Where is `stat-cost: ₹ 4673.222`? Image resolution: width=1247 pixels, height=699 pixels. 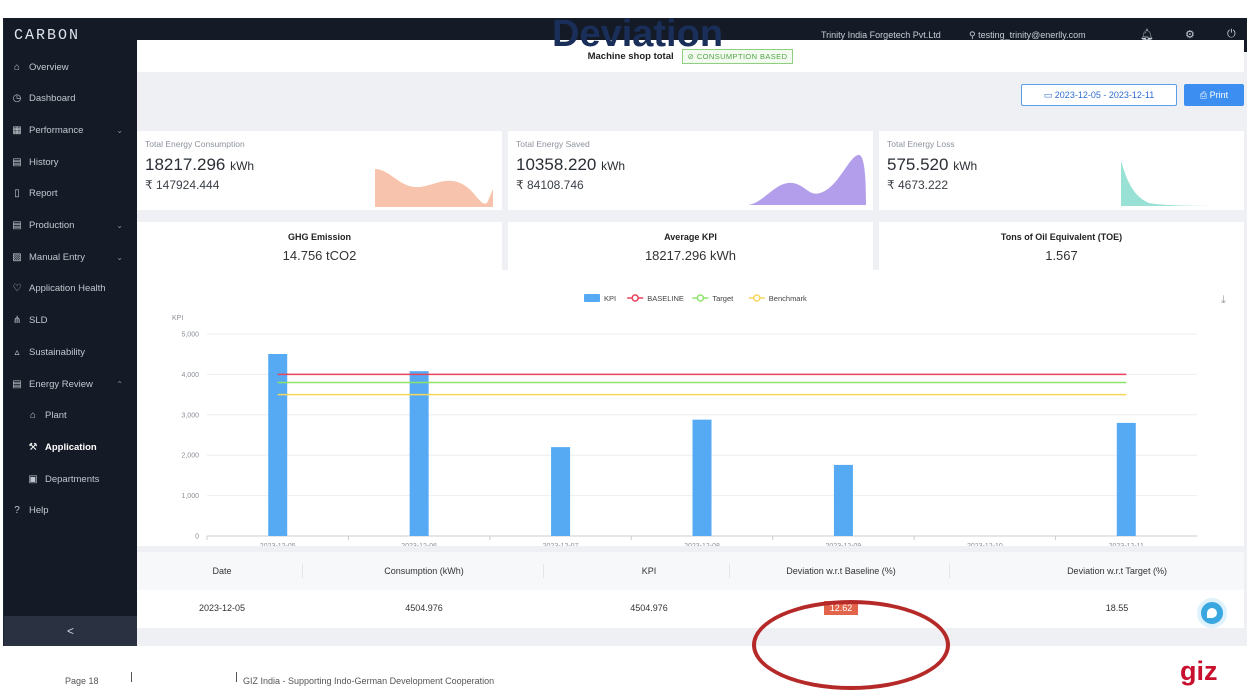 stat-cost: ₹ 4673.222 is located at coordinates (918, 185).